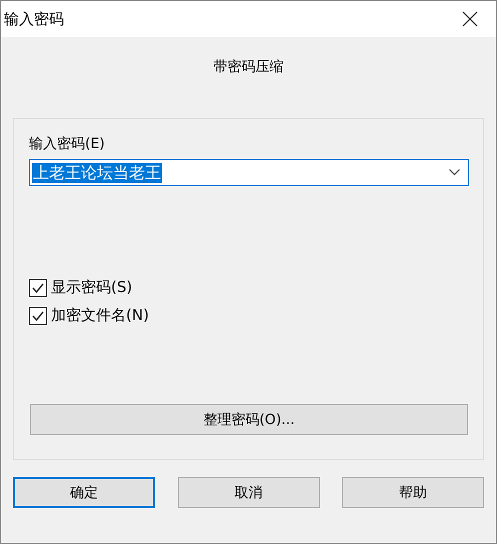 The image size is (497, 544). Describe the element at coordinates (249, 492) in the screenshot. I see `dialog-button: 取消` at that location.